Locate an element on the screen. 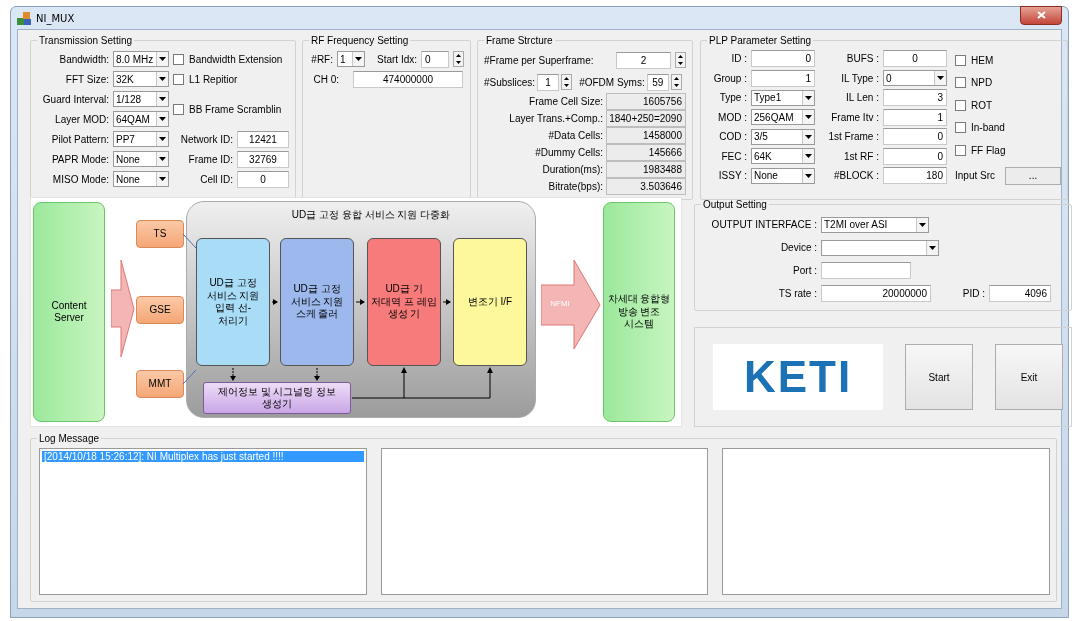 Image resolution: width=1075 pixels, height=621 pixels. field-label: Bandwidth: is located at coordinates (84, 59).